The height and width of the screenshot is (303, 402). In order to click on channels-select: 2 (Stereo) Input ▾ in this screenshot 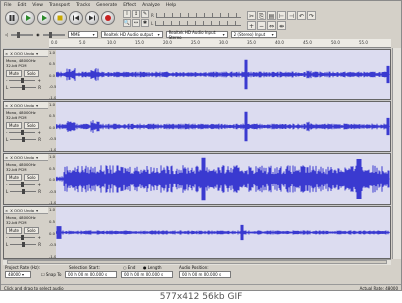, I will do `click(253, 34)`.